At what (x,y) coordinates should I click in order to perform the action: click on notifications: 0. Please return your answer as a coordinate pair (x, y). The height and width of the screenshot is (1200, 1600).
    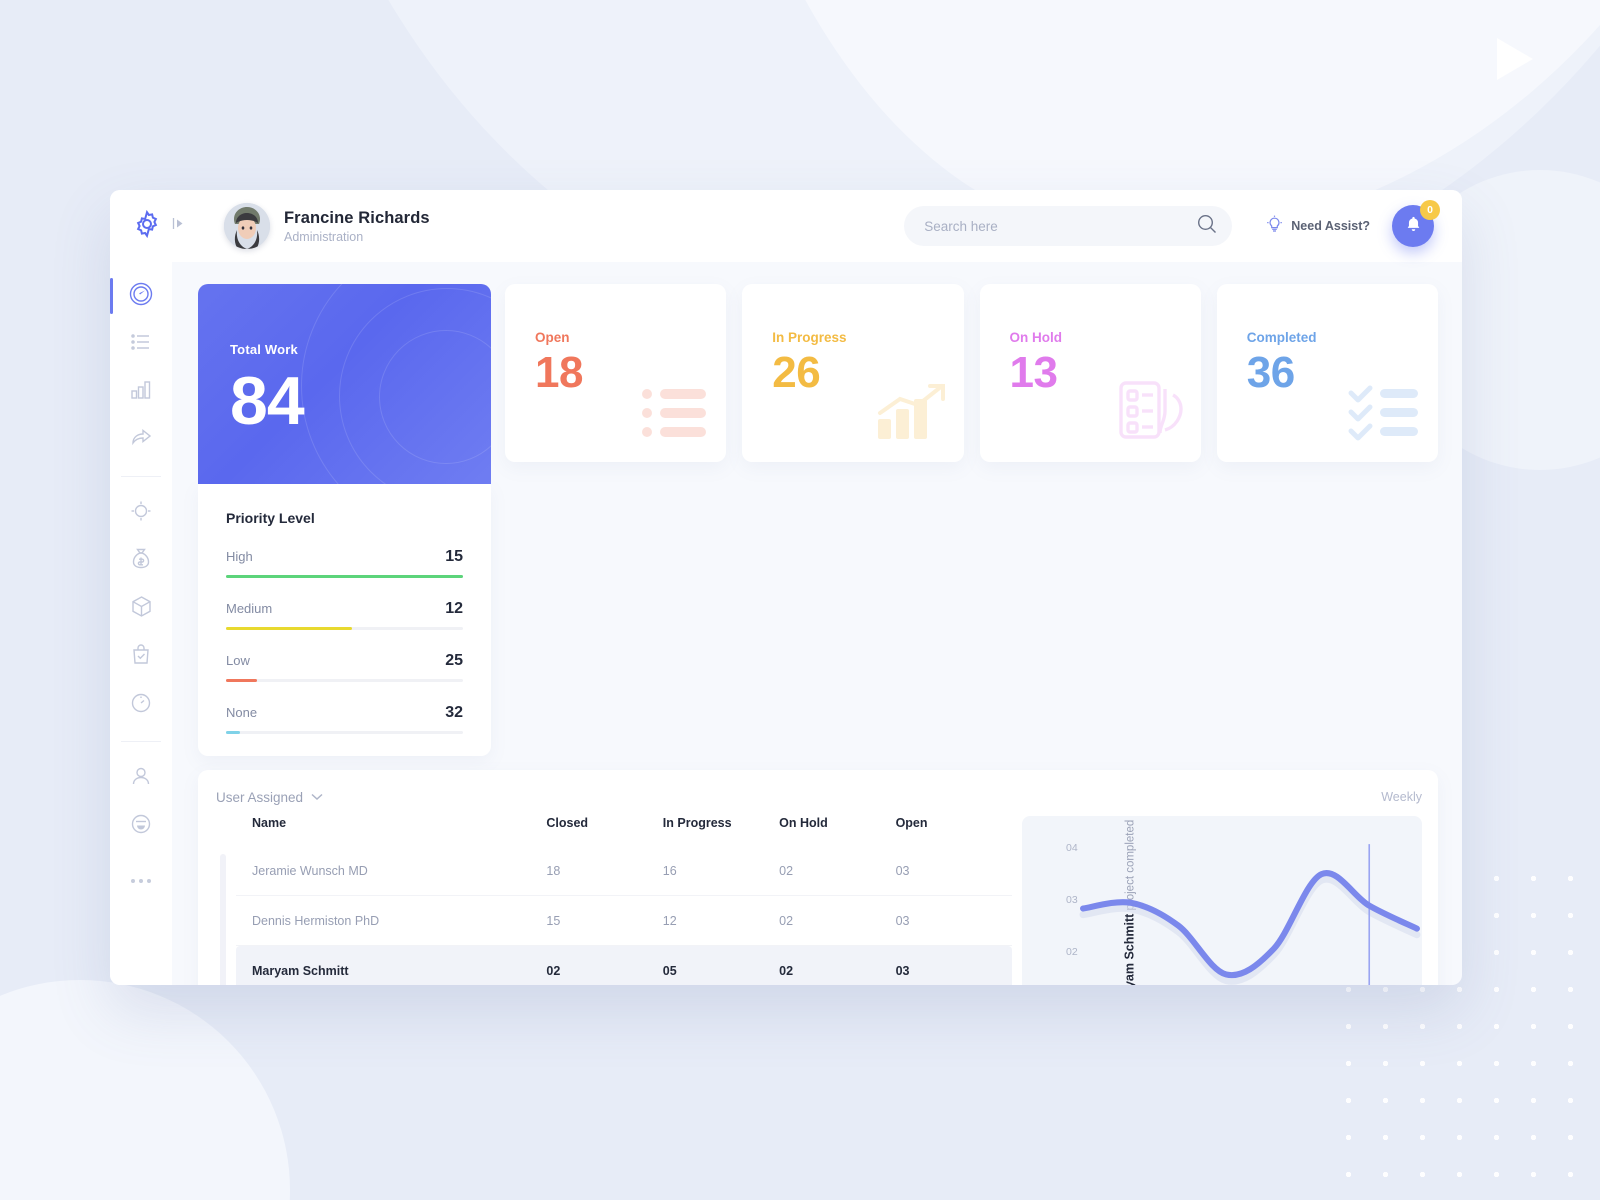
    Looking at the image, I should click on (1416, 223).